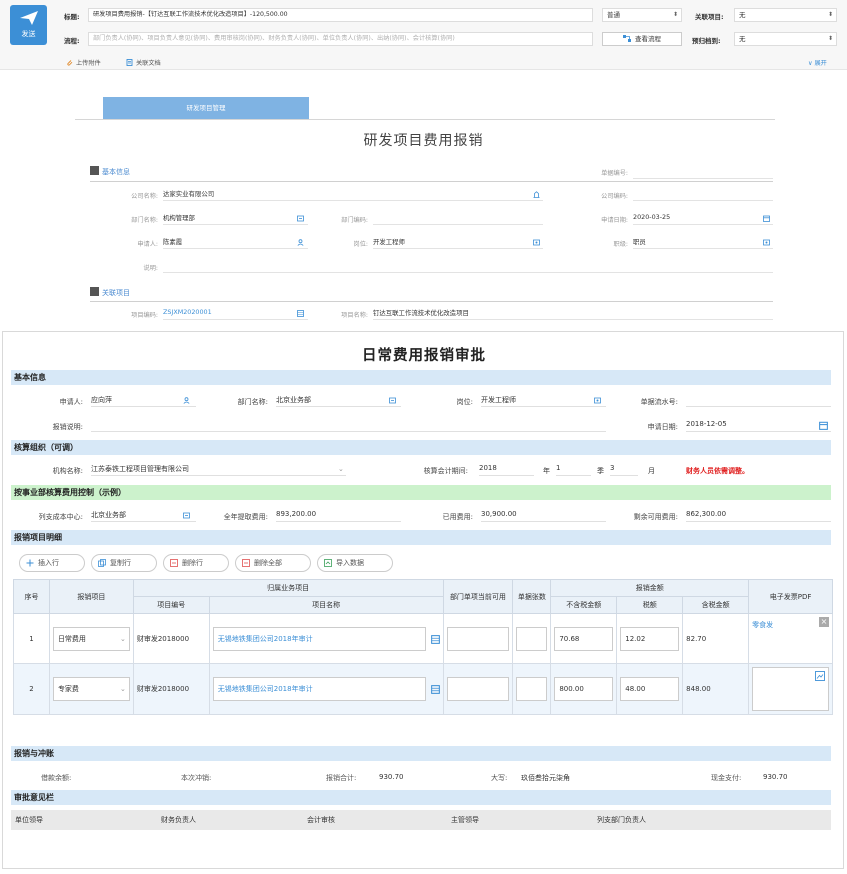 The image size is (847, 874). Describe the element at coordinates (235, 219) in the screenshot. I see `back-dept-field: 机构管理部` at that location.